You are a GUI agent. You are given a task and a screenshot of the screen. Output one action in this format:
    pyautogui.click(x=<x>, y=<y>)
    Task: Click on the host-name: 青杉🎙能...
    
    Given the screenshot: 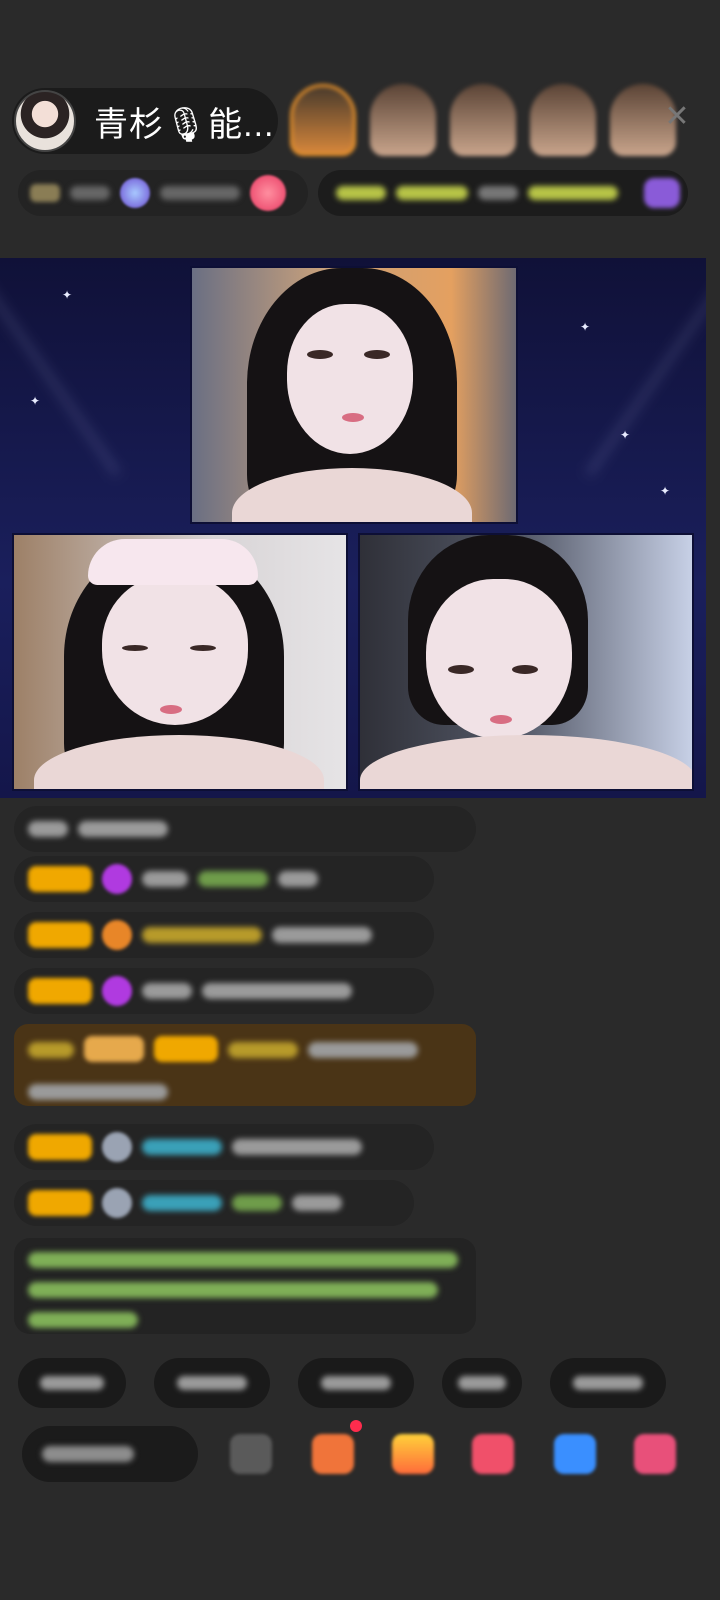 What is the action you would take?
    pyautogui.click(x=184, y=124)
    